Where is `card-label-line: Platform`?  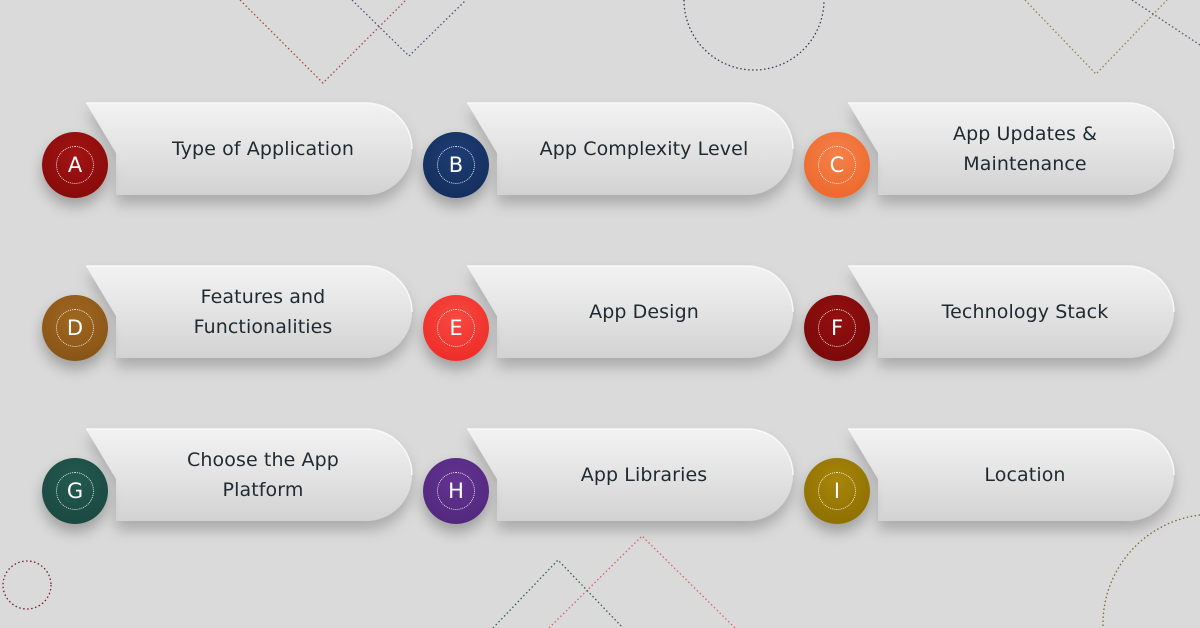
card-label-line: Platform is located at coordinates (263, 490).